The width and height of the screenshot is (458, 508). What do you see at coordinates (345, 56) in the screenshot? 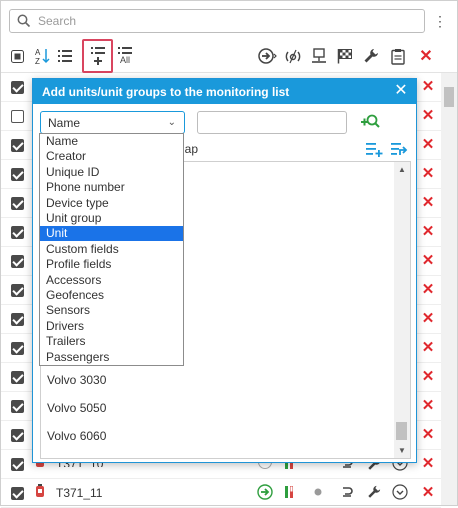
I see `finish-flag-button` at bounding box center [345, 56].